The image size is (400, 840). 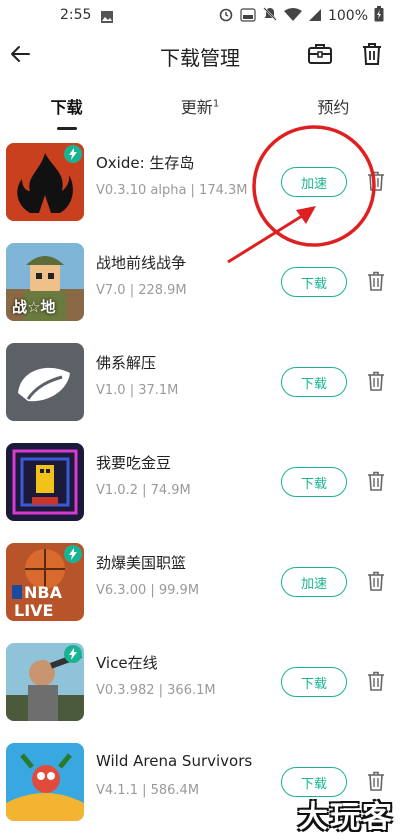 What do you see at coordinates (148, 590) in the screenshot?
I see `app-meta: V6.3.00 | 99.9M` at bounding box center [148, 590].